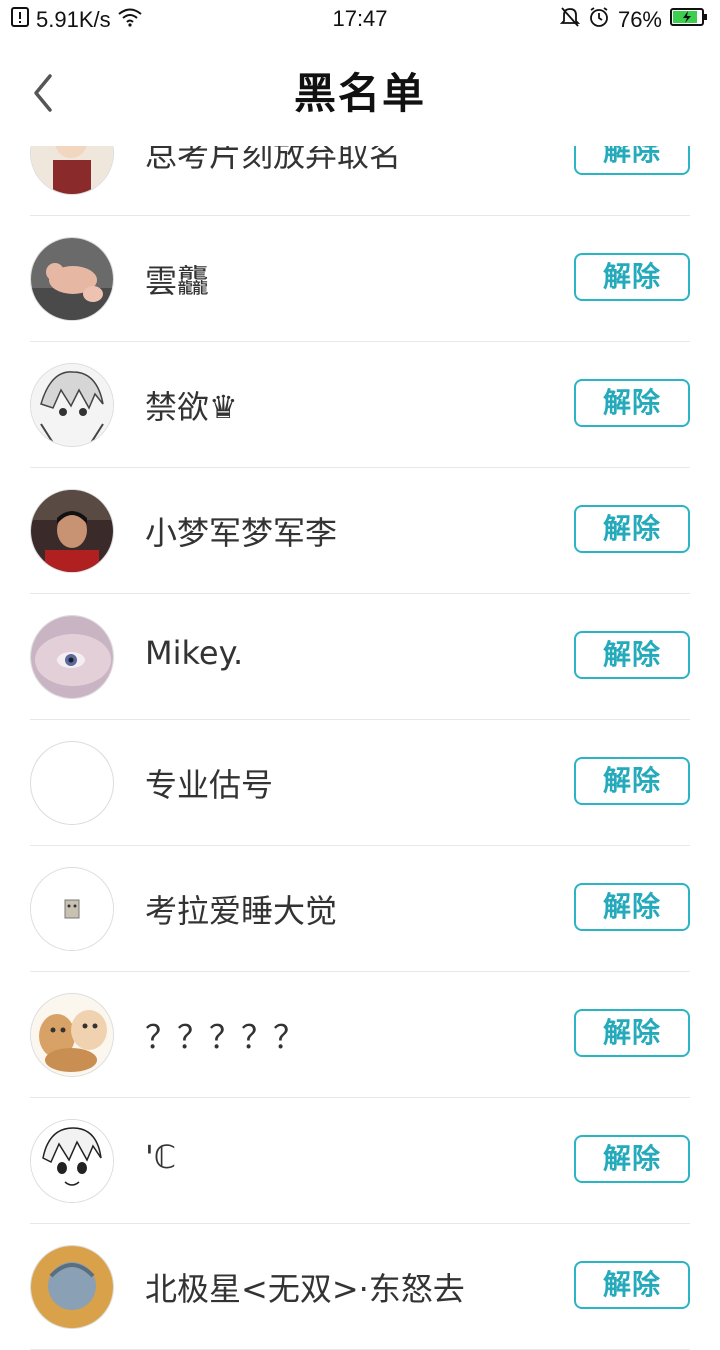 The width and height of the screenshot is (720, 1350). Describe the element at coordinates (241, 533) in the screenshot. I see `user-name: 小梦军梦军李` at that location.